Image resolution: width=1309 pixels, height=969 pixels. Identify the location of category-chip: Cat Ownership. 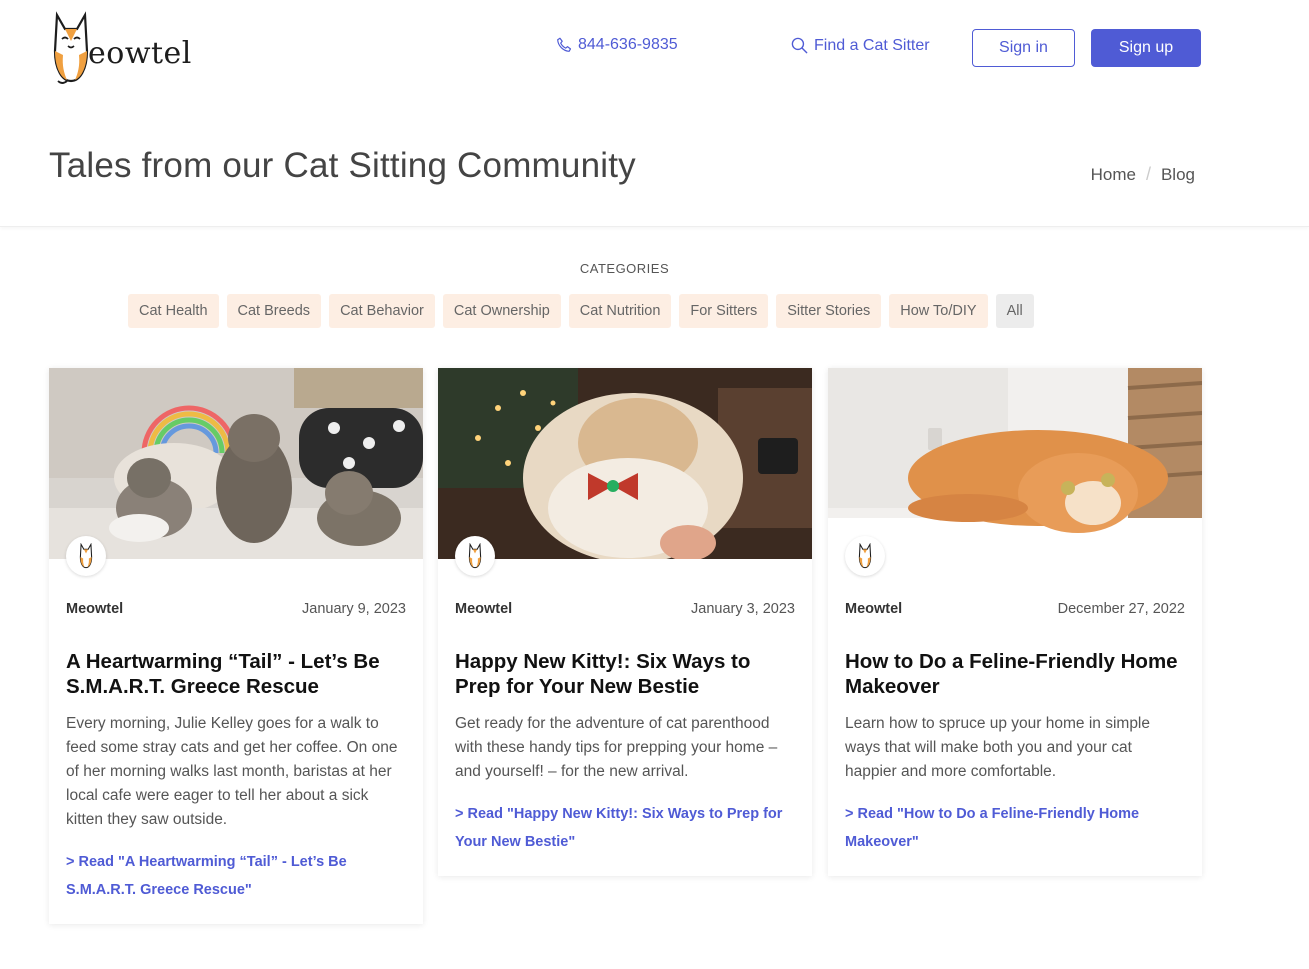
(501, 311).